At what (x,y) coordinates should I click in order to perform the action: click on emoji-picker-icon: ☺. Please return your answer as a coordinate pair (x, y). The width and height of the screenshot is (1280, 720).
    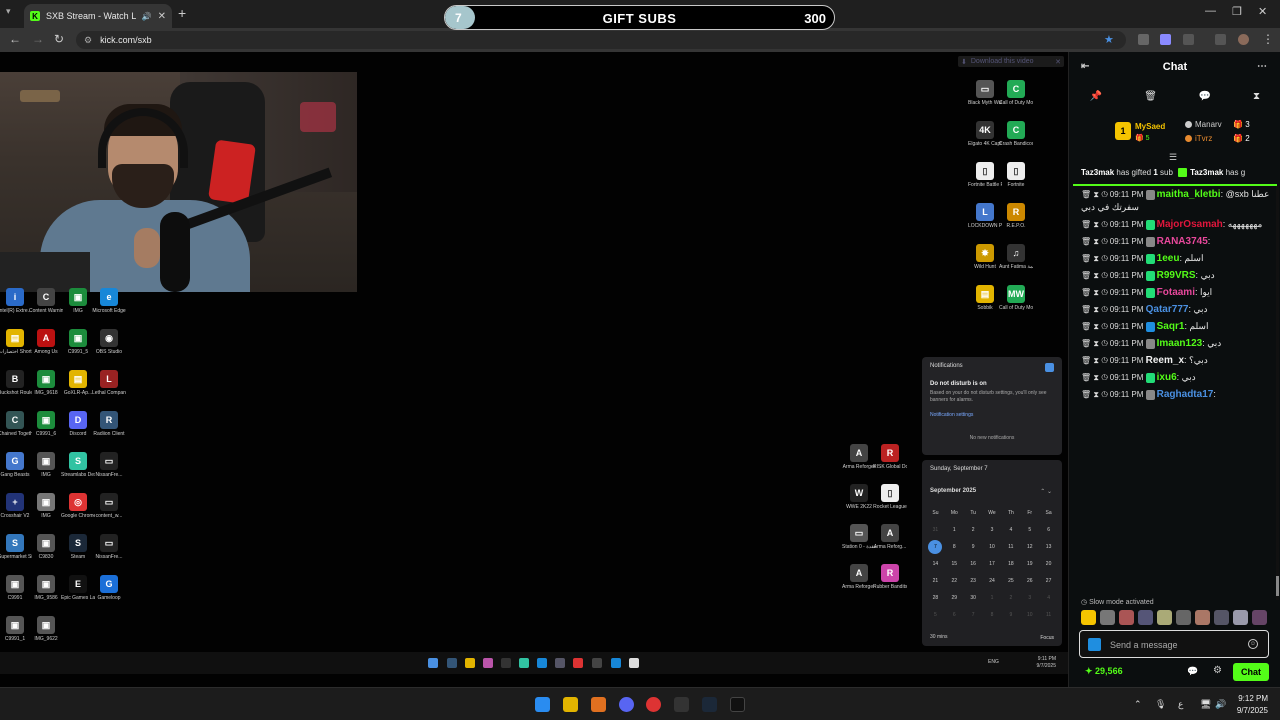
    Looking at the image, I should click on (1253, 644).